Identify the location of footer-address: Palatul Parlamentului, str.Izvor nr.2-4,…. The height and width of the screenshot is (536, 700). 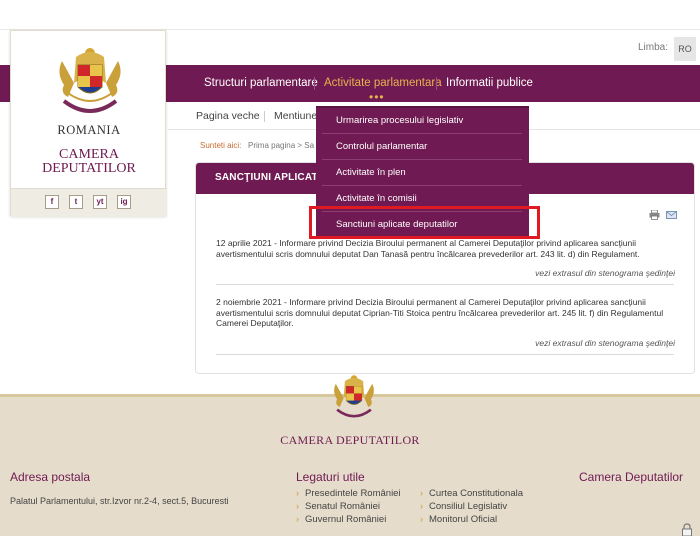
(119, 501).